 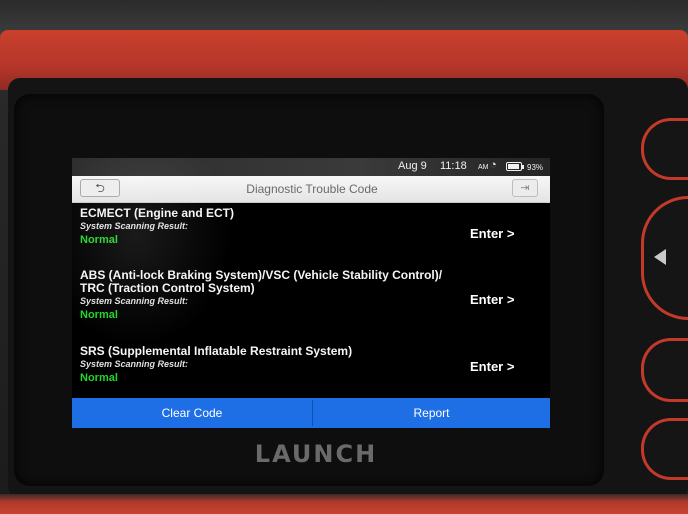 I want to click on status-time: 11:18, so click(x=453, y=166).